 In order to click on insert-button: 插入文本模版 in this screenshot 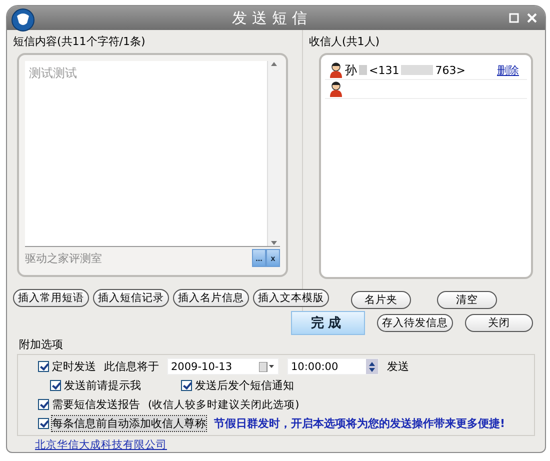, I will do `click(291, 298)`.